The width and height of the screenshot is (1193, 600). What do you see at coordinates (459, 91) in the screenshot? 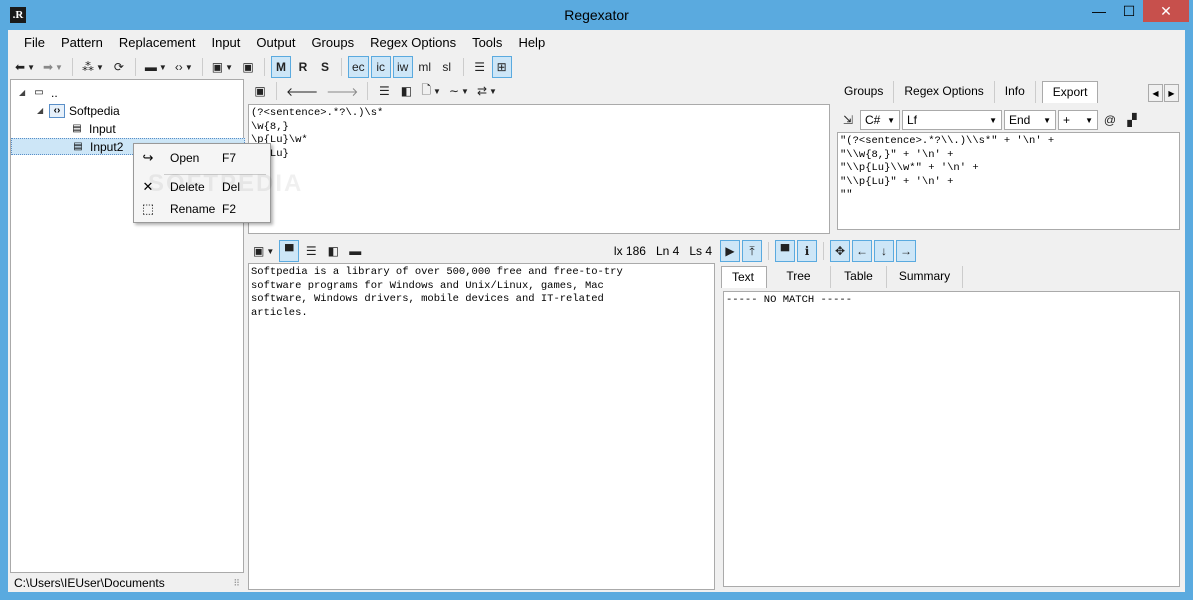
I see `pattern-wave-button: ∼ ▼` at bounding box center [459, 91].